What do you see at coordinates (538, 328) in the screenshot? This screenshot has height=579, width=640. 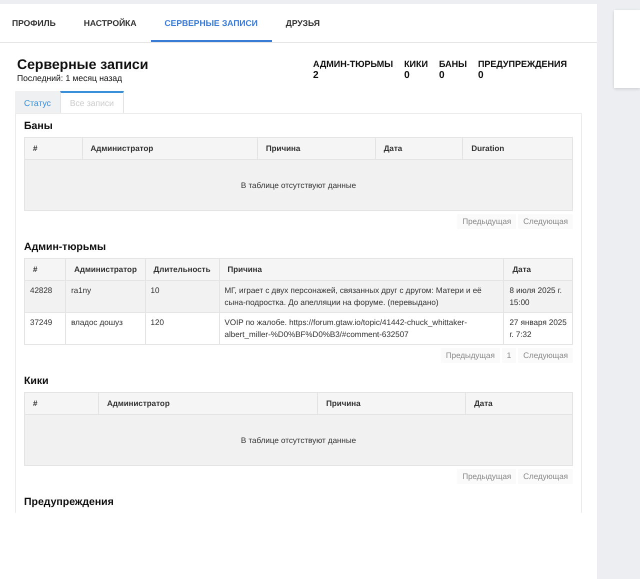 I see `table-cell: 27 января 2025 г. 7:32` at bounding box center [538, 328].